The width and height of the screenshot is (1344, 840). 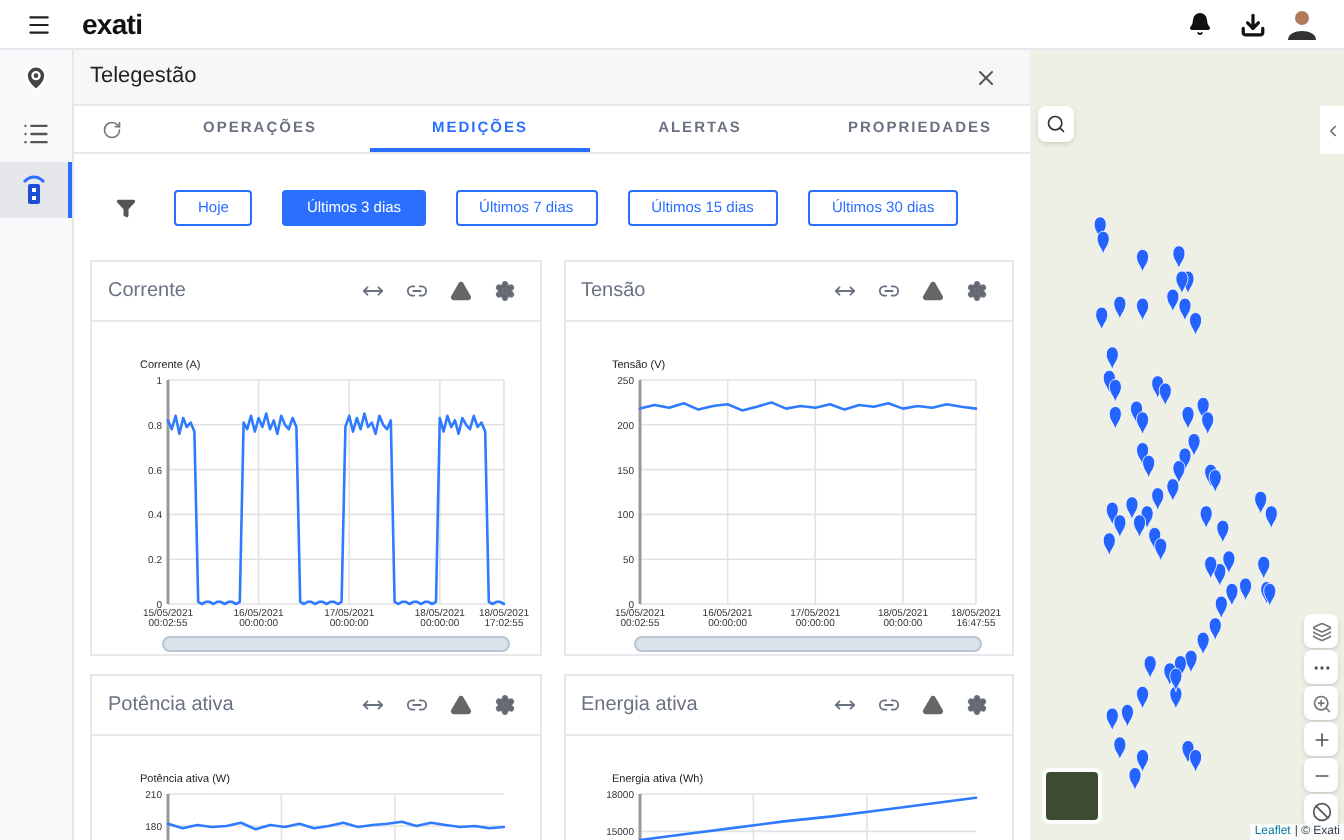 What do you see at coordinates (112, 24) in the screenshot?
I see `logo: exati` at bounding box center [112, 24].